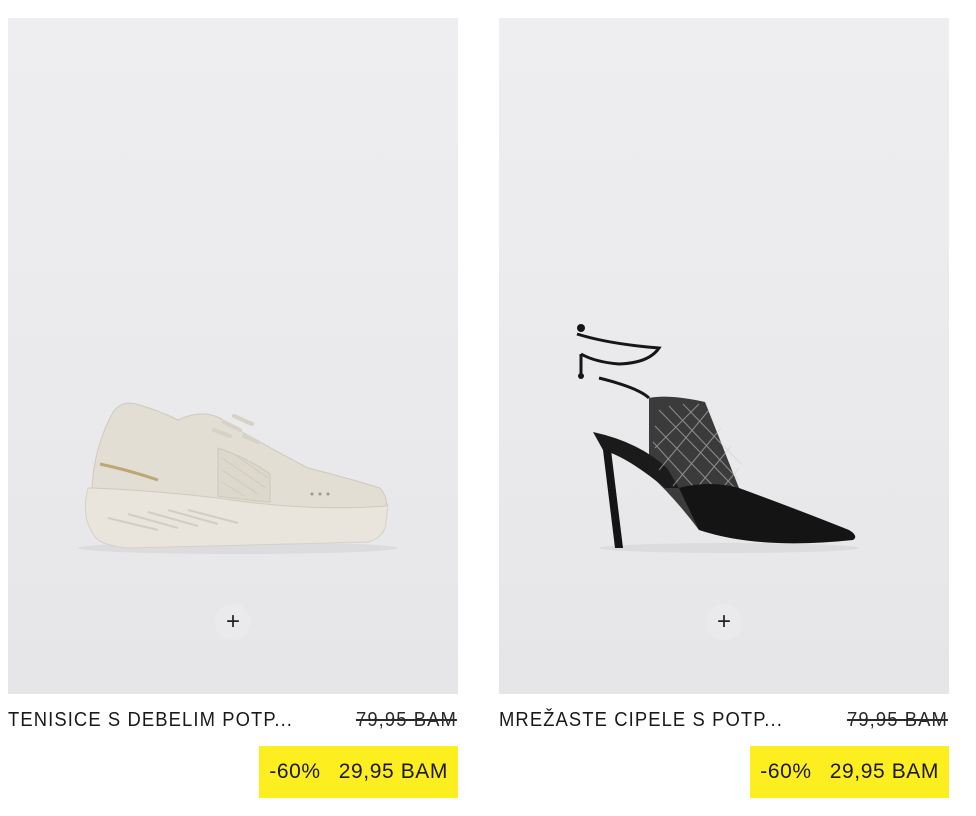  Describe the element at coordinates (717, 438) in the screenshot. I see `heel-shoe-image` at that location.